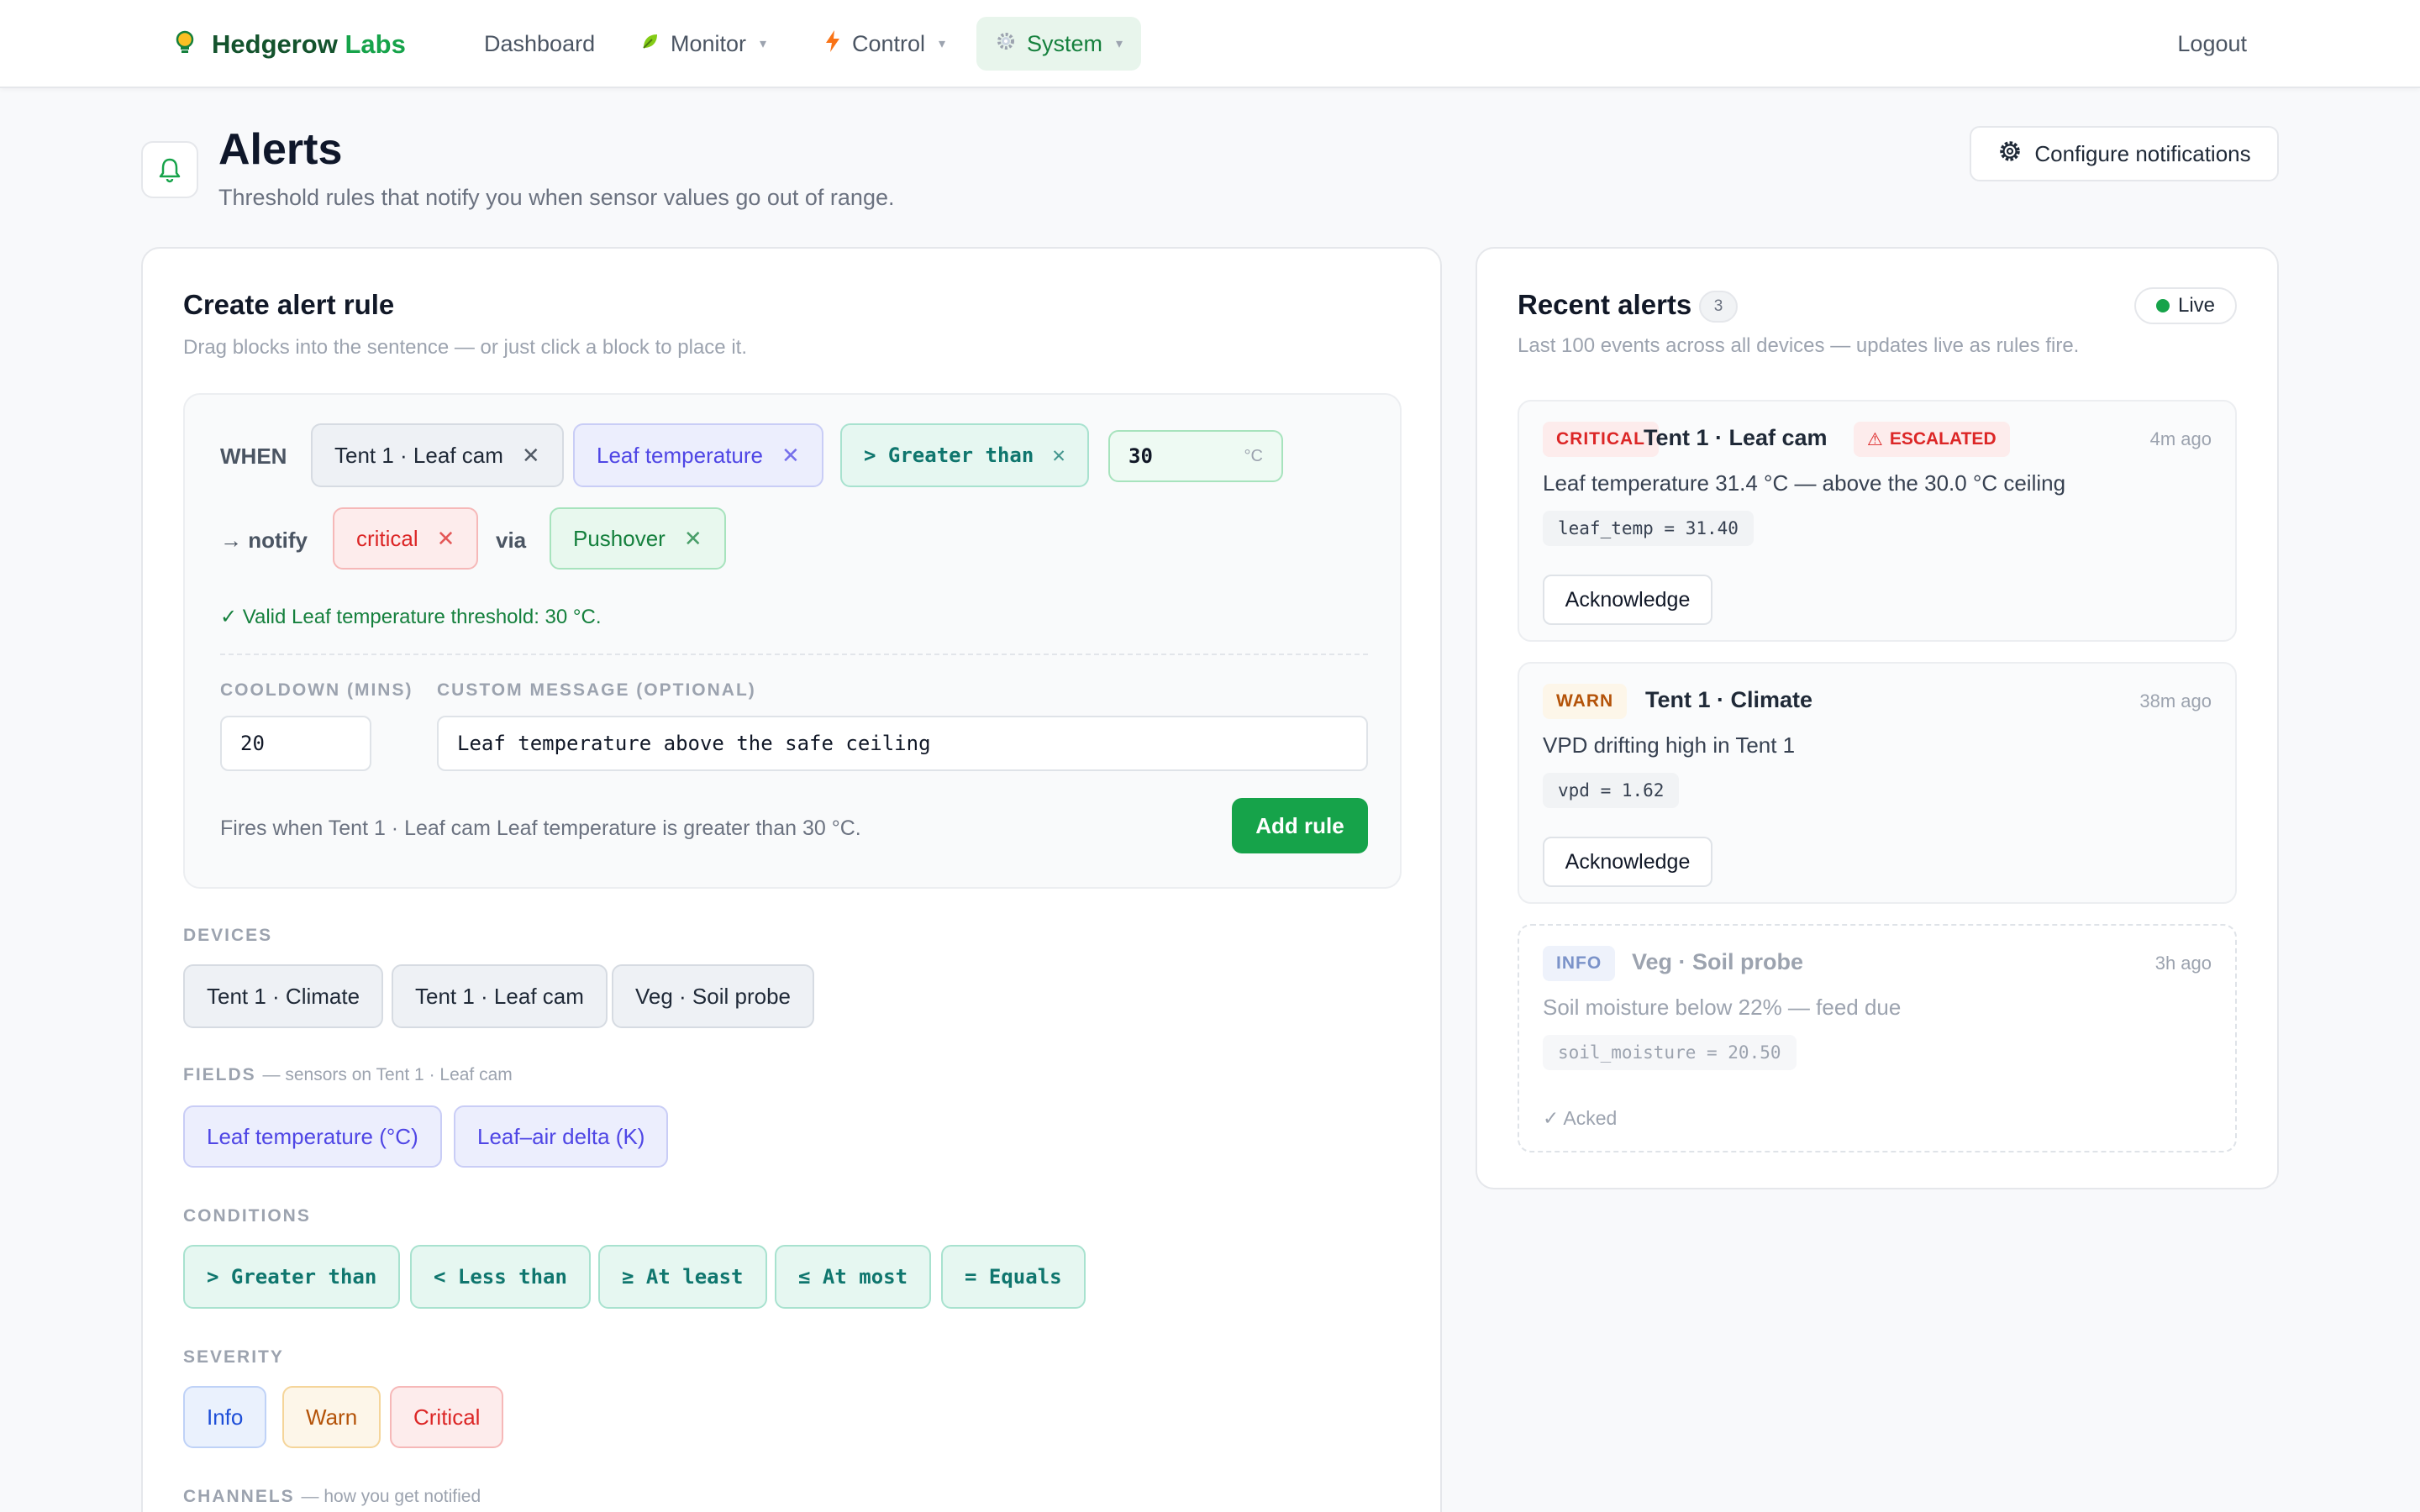 The height and width of the screenshot is (1512, 2420). I want to click on palette-device-chip: Veg · Soil probe, so click(713, 996).